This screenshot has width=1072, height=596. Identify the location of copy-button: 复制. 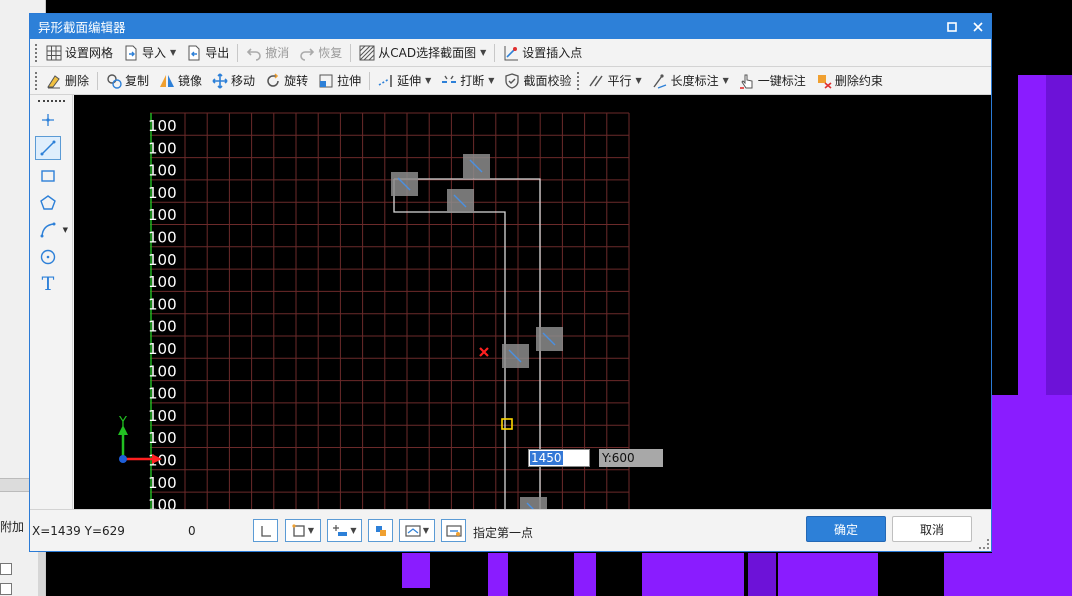
(127, 81).